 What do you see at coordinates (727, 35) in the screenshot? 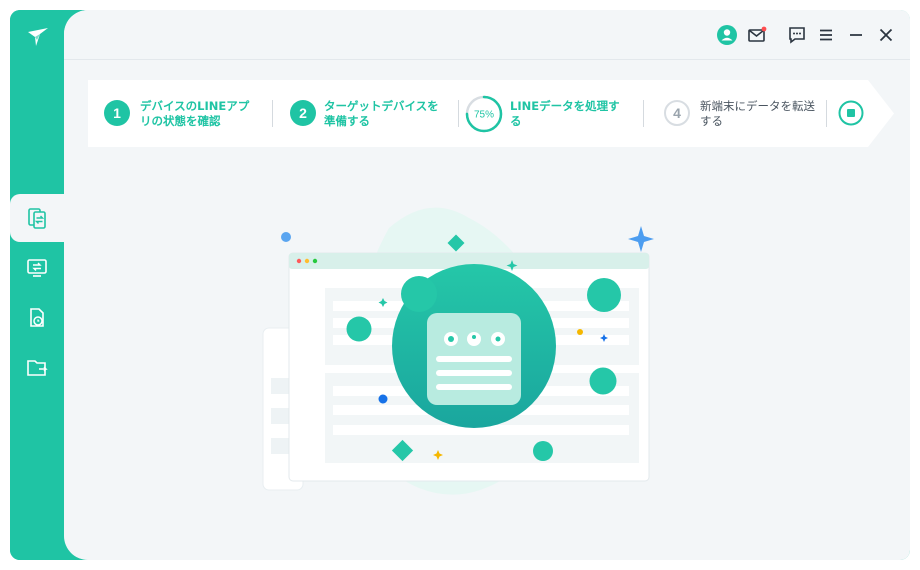
I see `user-icon` at bounding box center [727, 35].